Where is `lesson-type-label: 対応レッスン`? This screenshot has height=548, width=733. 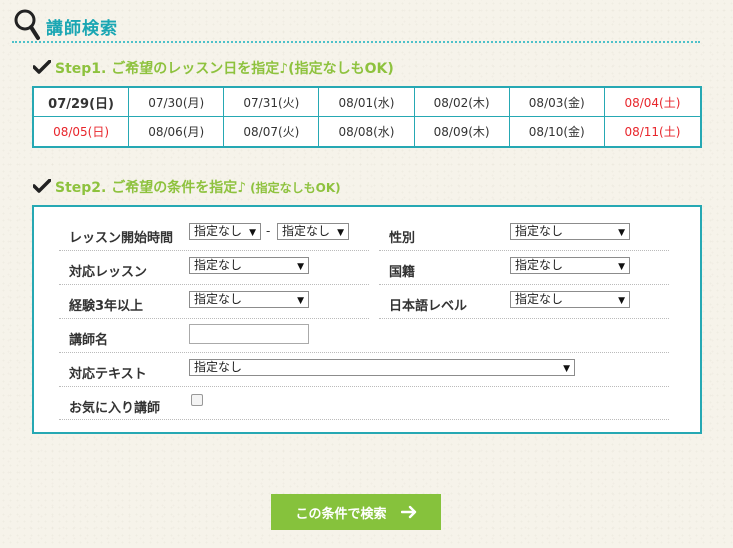 lesson-type-label: 対応レッスン is located at coordinates (108, 272).